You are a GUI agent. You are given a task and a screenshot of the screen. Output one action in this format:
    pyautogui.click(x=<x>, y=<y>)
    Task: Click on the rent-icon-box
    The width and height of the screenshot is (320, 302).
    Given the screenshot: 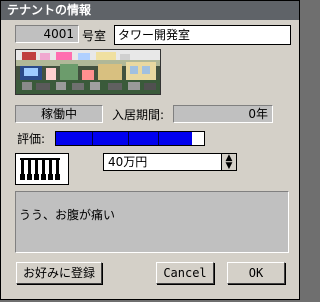 What is the action you would take?
    pyautogui.click(x=42, y=169)
    